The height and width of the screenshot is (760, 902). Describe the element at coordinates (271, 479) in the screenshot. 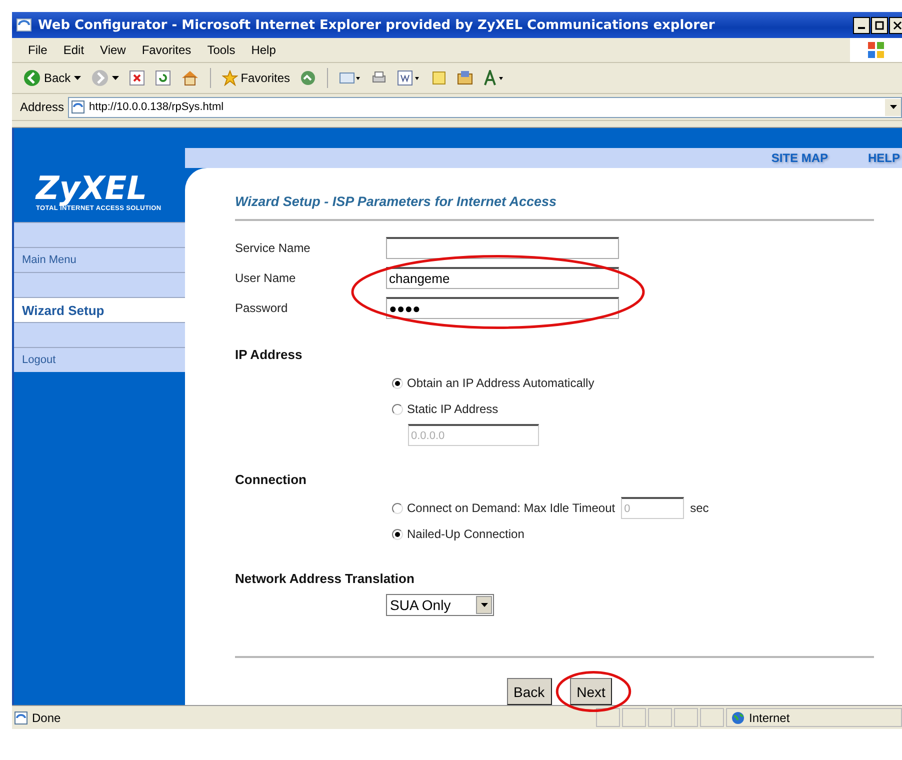

I see `section-heading: Connection` at that location.